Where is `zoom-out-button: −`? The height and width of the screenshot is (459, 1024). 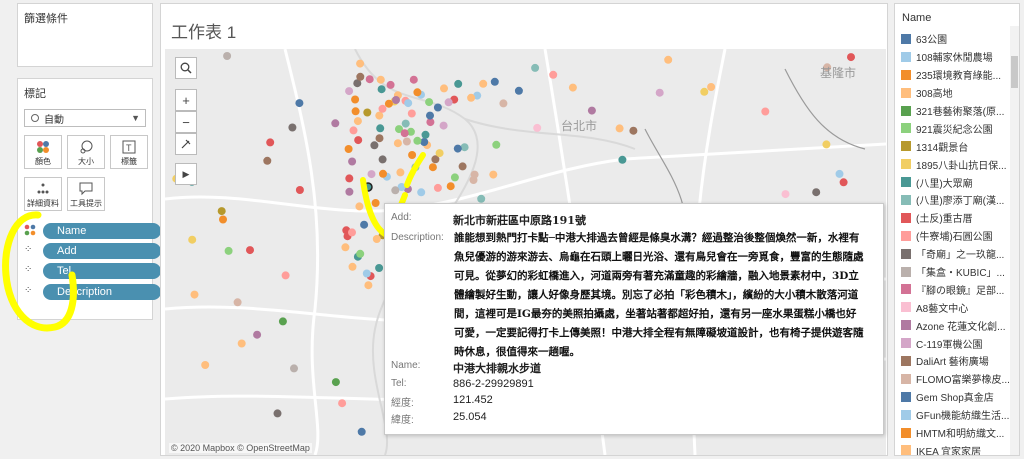
zoom-out-button: − is located at coordinates (186, 122).